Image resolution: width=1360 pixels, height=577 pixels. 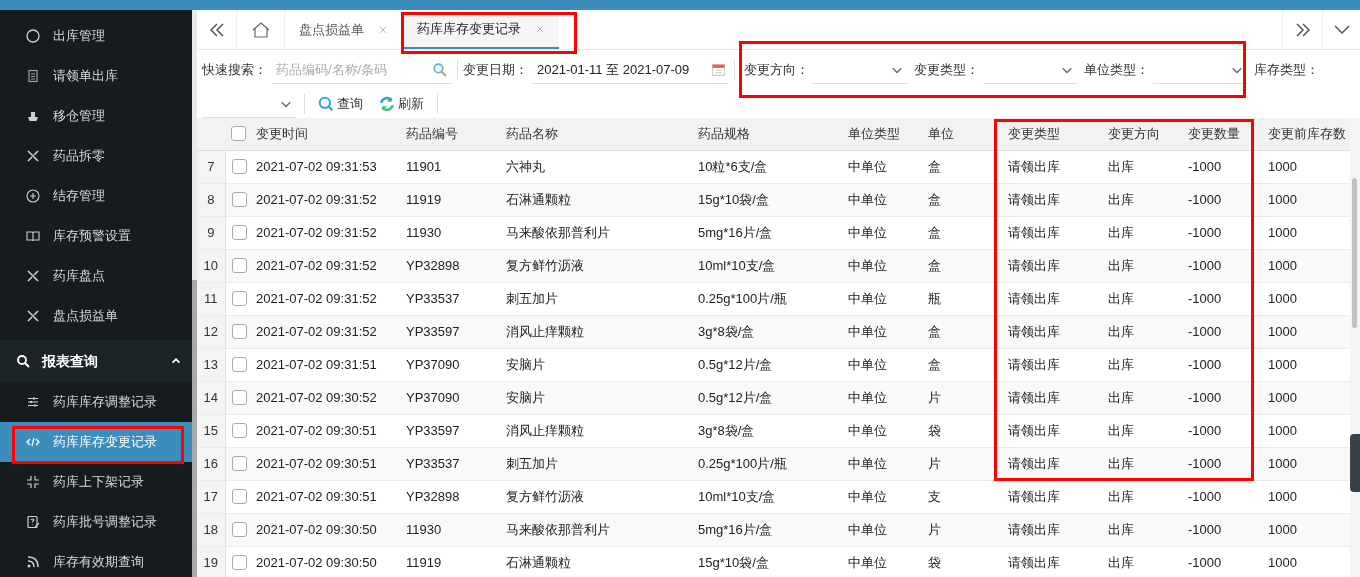 What do you see at coordinates (96, 36) in the screenshot?
I see `sidebar-item: 出库管理` at bounding box center [96, 36].